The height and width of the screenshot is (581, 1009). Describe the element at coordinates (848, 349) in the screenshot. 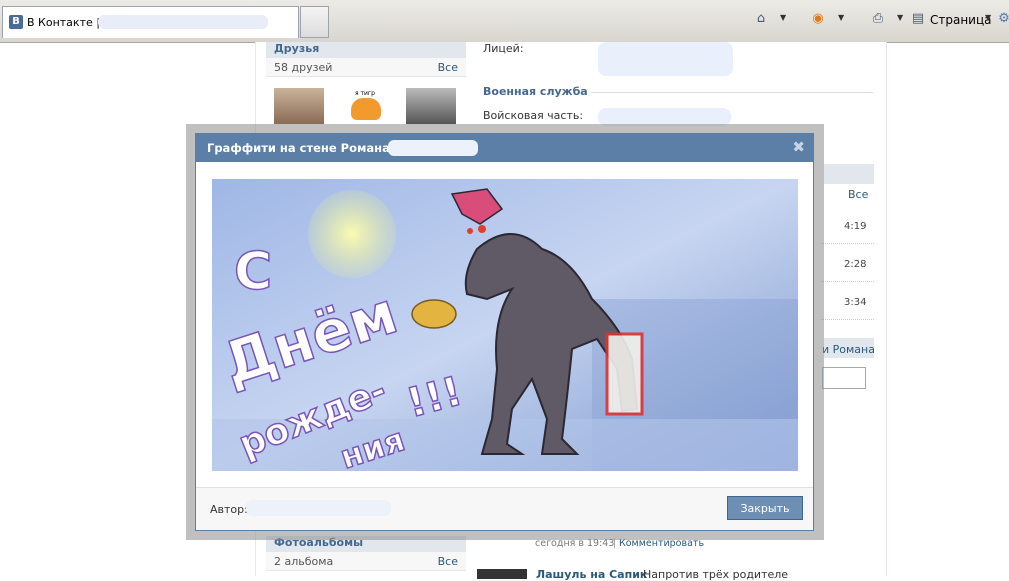

I see `wall-owner-link: и Романа` at that location.